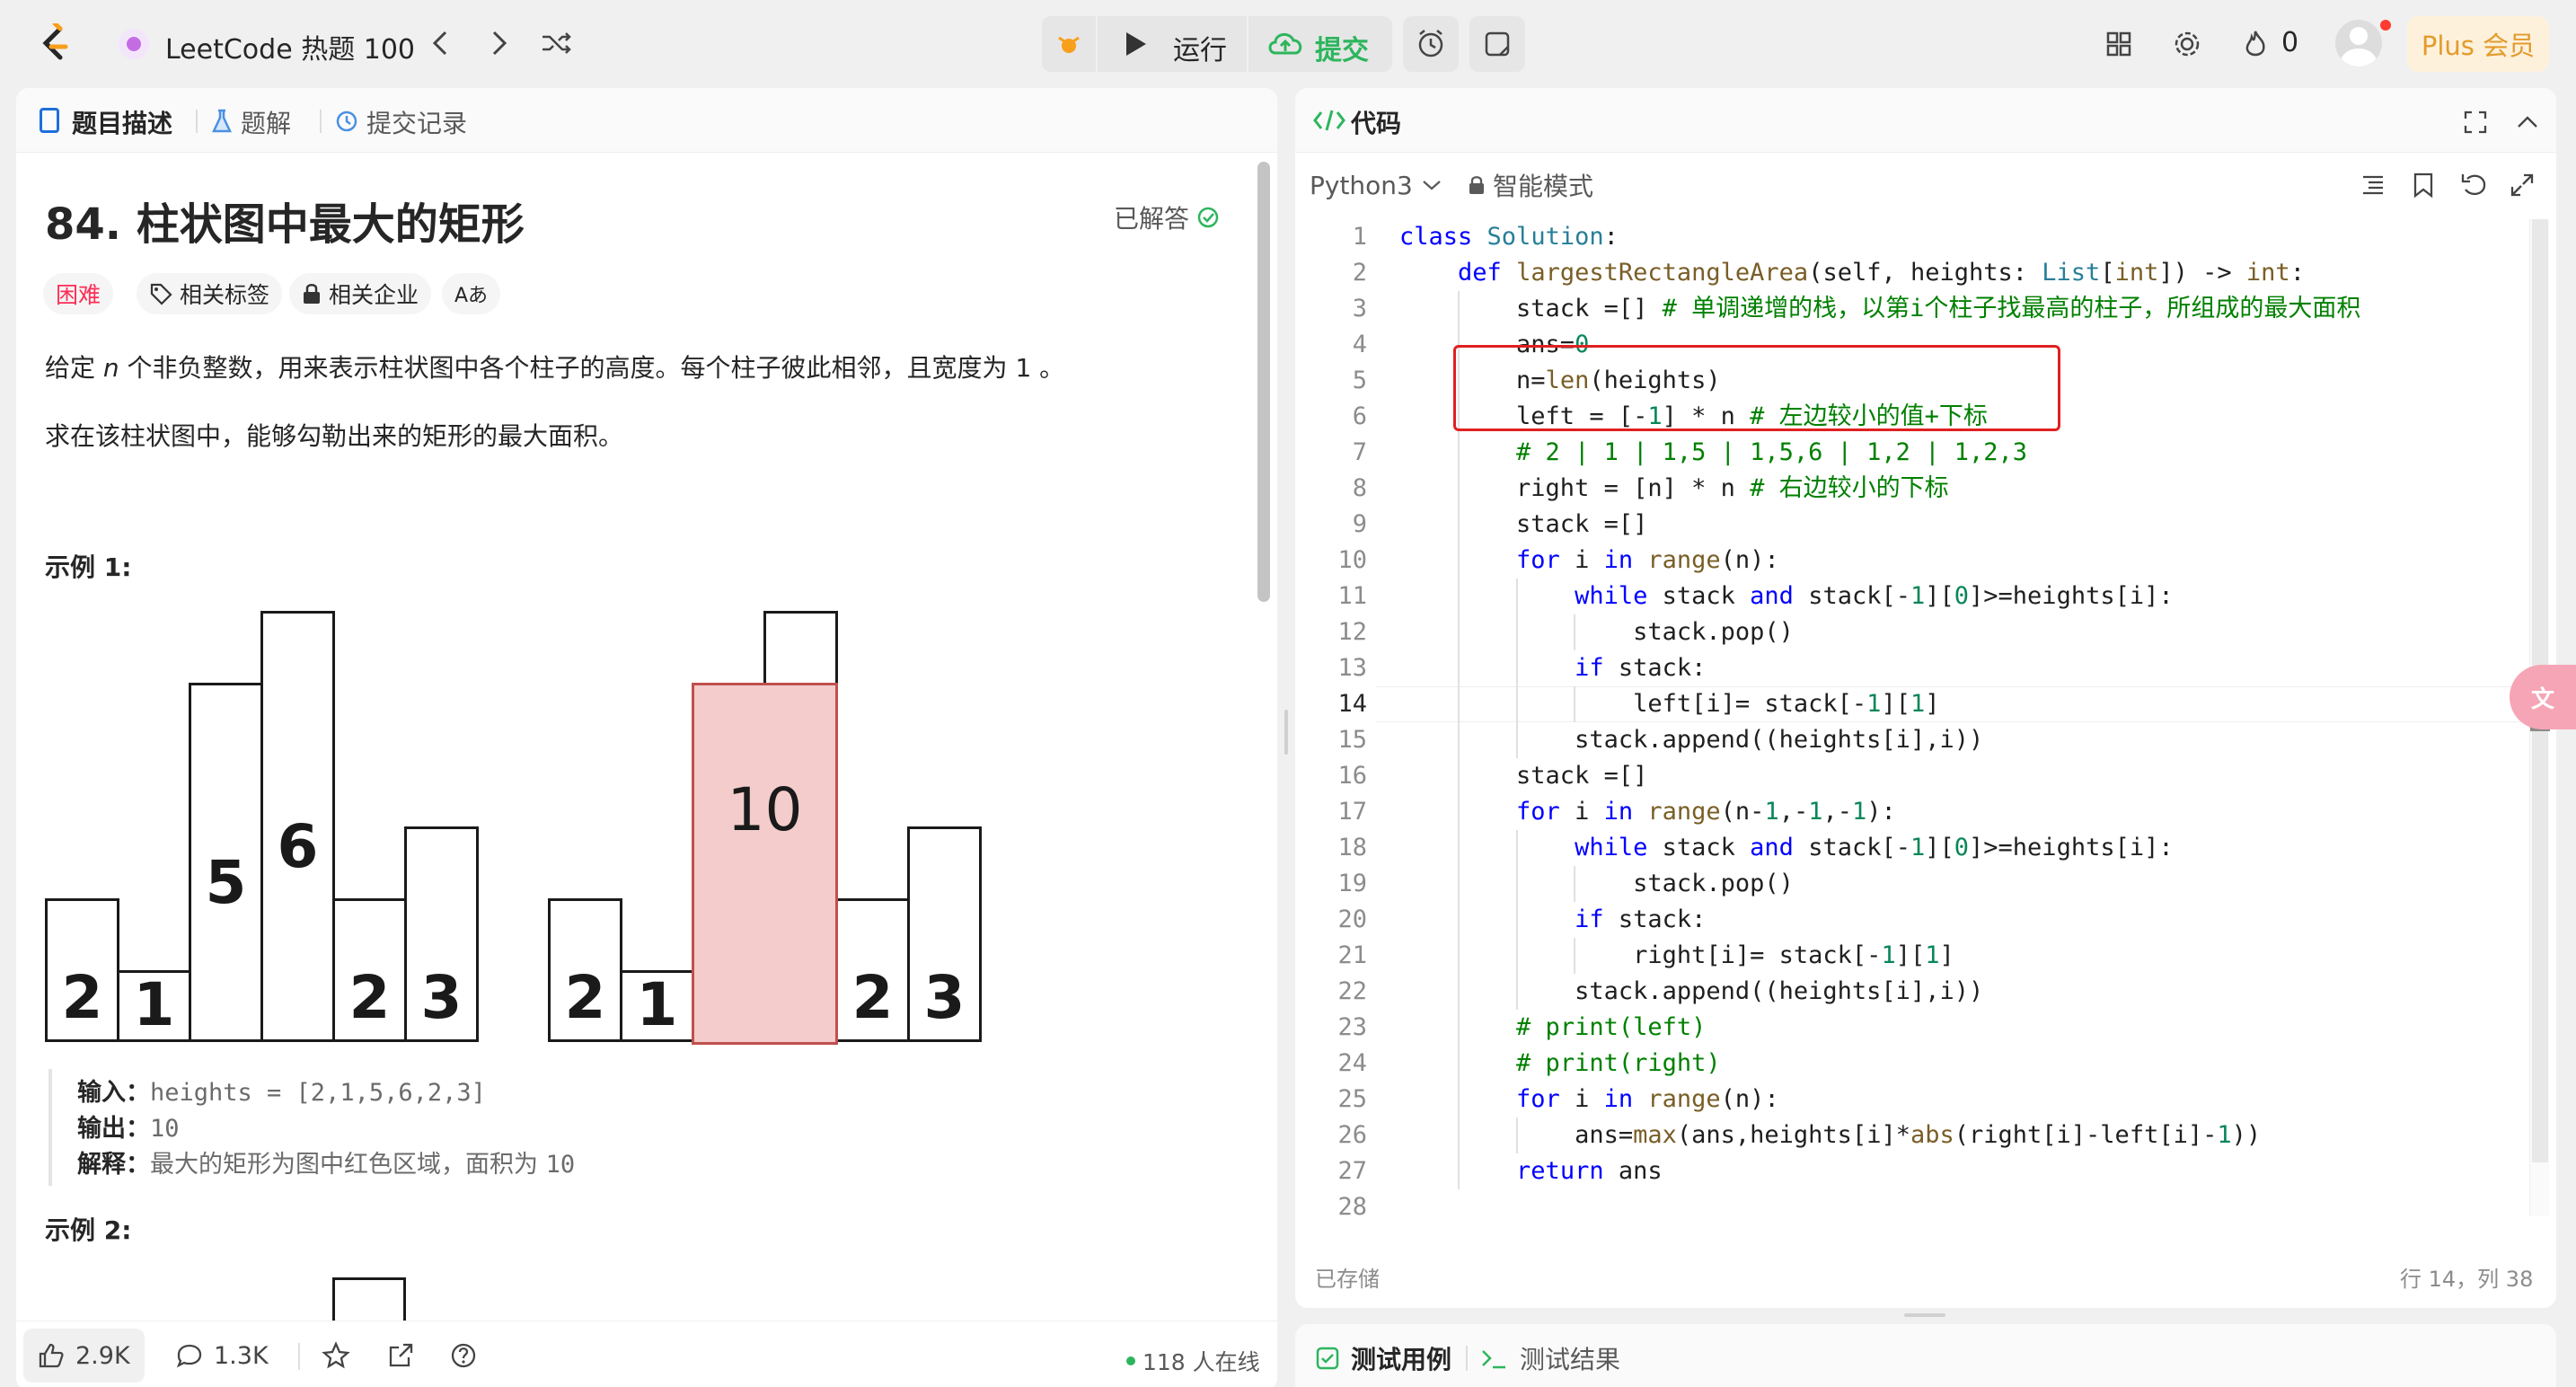  What do you see at coordinates (1286, 732) in the screenshot?
I see `panel-splitter` at bounding box center [1286, 732].